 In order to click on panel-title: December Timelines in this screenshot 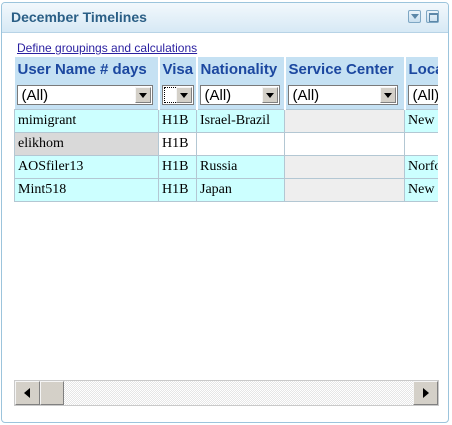, I will do `click(79, 17)`.